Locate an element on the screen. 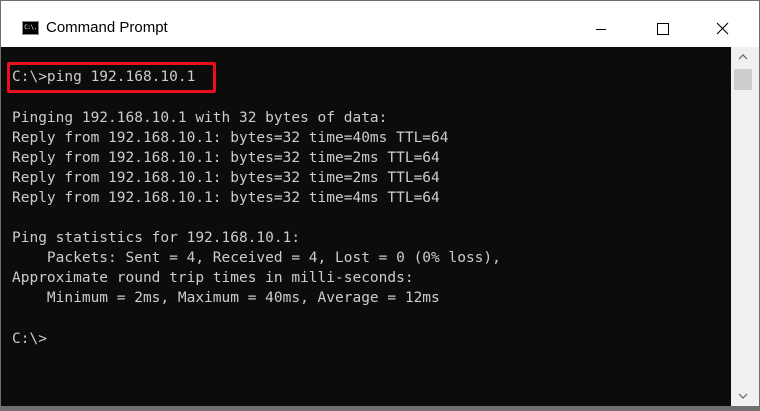 The image size is (760, 411). maximize-icon is located at coordinates (663, 29).